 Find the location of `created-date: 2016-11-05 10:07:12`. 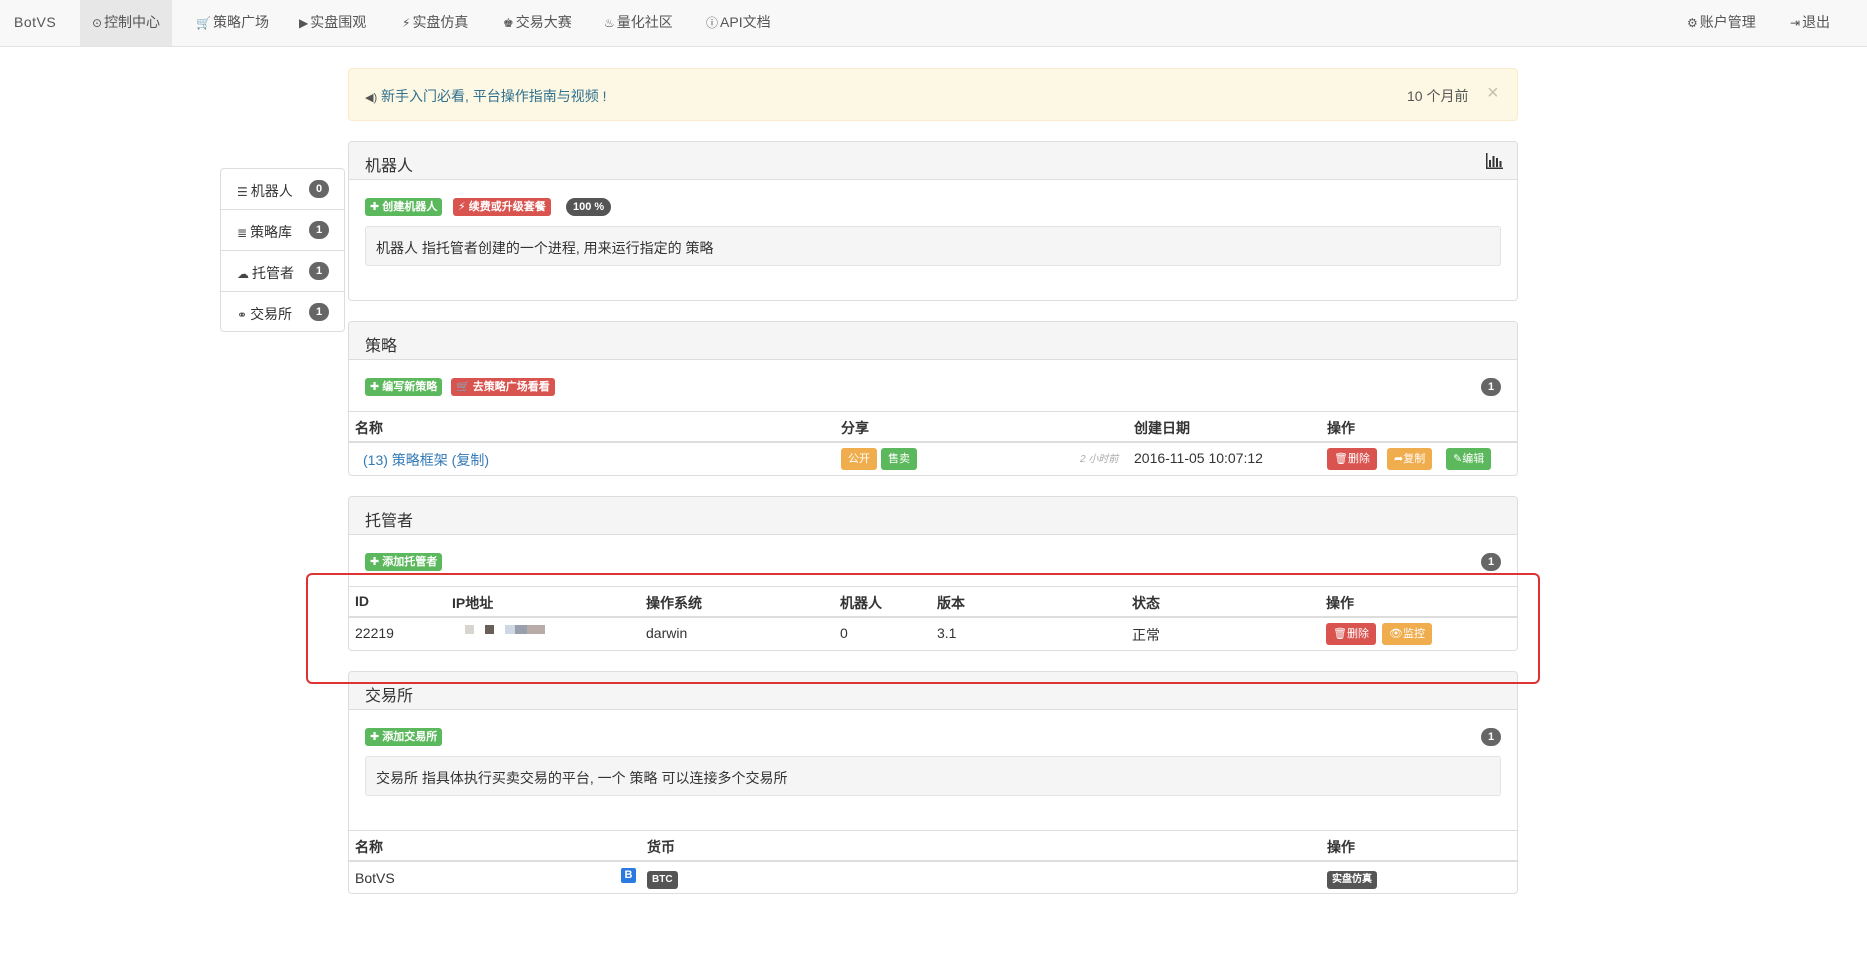

created-date: 2016-11-05 10:07:12 is located at coordinates (1198, 458).